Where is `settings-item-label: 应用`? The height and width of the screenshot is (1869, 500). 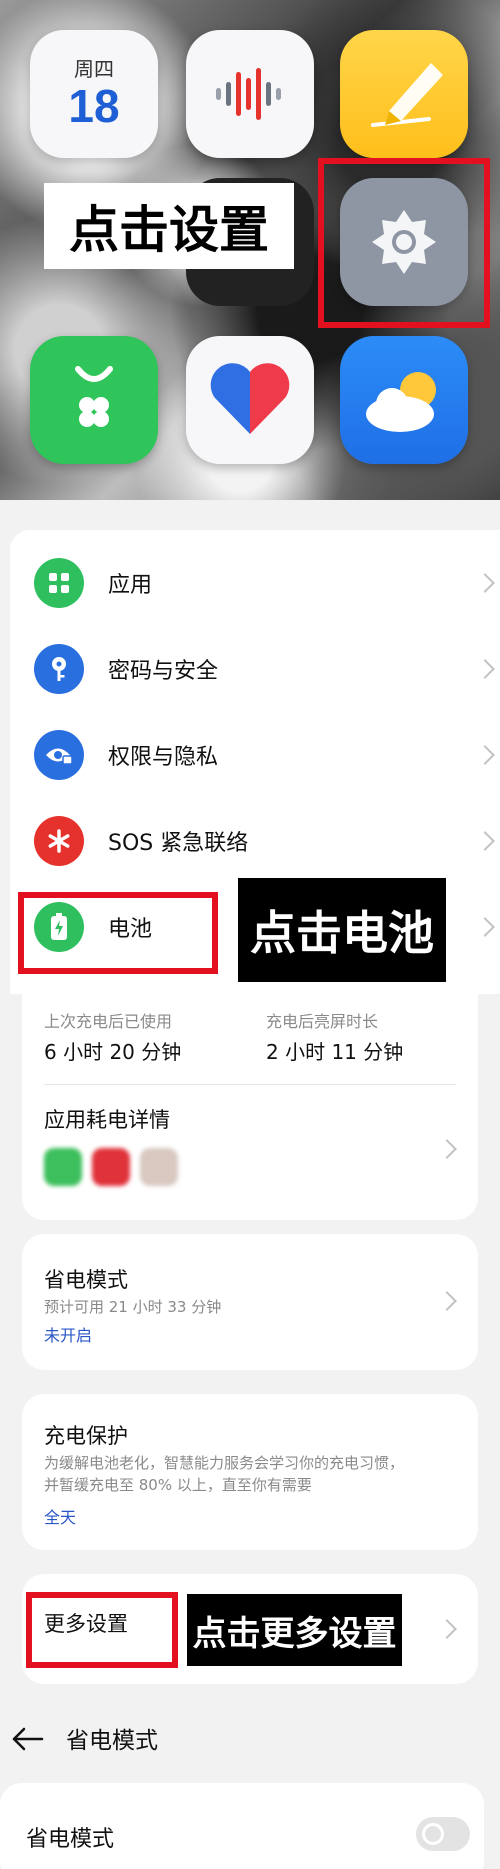
settings-item-label: 应用 is located at coordinates (130, 585).